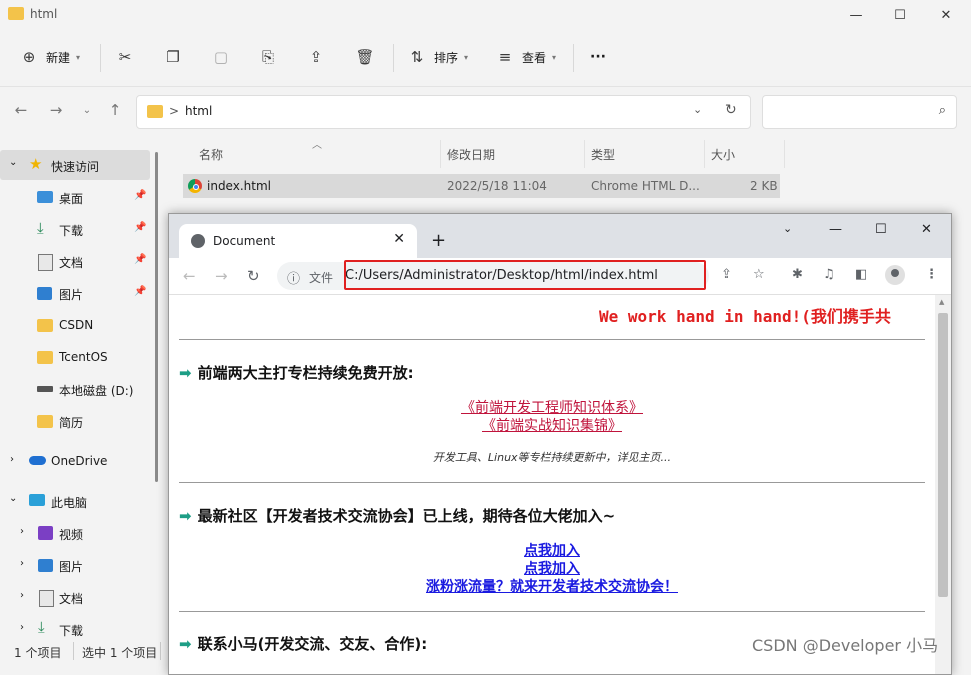 This screenshot has height=675, width=971. I want to click on chrome-close-button: ✕, so click(926, 229).